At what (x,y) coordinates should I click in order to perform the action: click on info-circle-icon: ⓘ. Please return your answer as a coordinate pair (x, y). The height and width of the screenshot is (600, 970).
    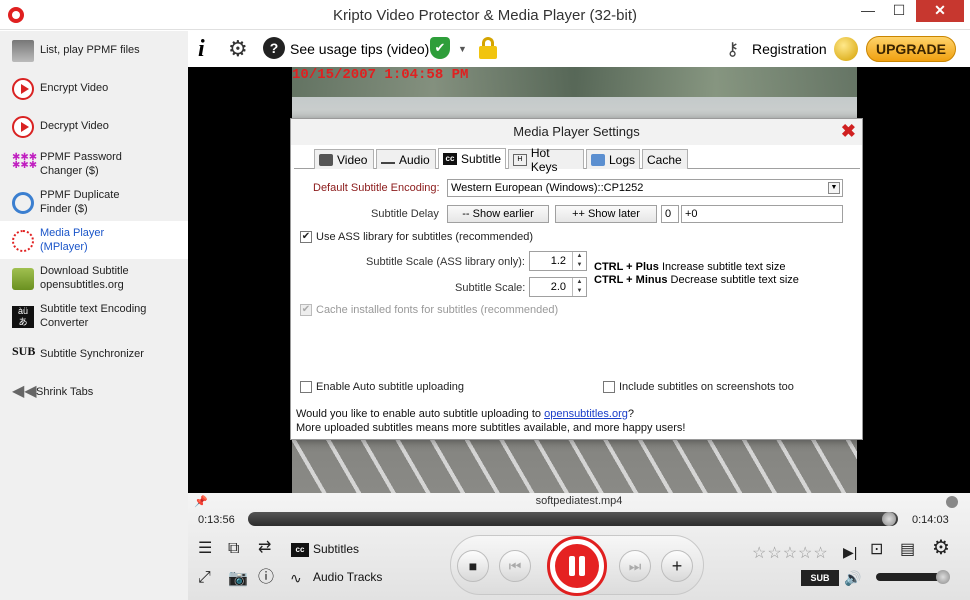
    Looking at the image, I should click on (266, 578).